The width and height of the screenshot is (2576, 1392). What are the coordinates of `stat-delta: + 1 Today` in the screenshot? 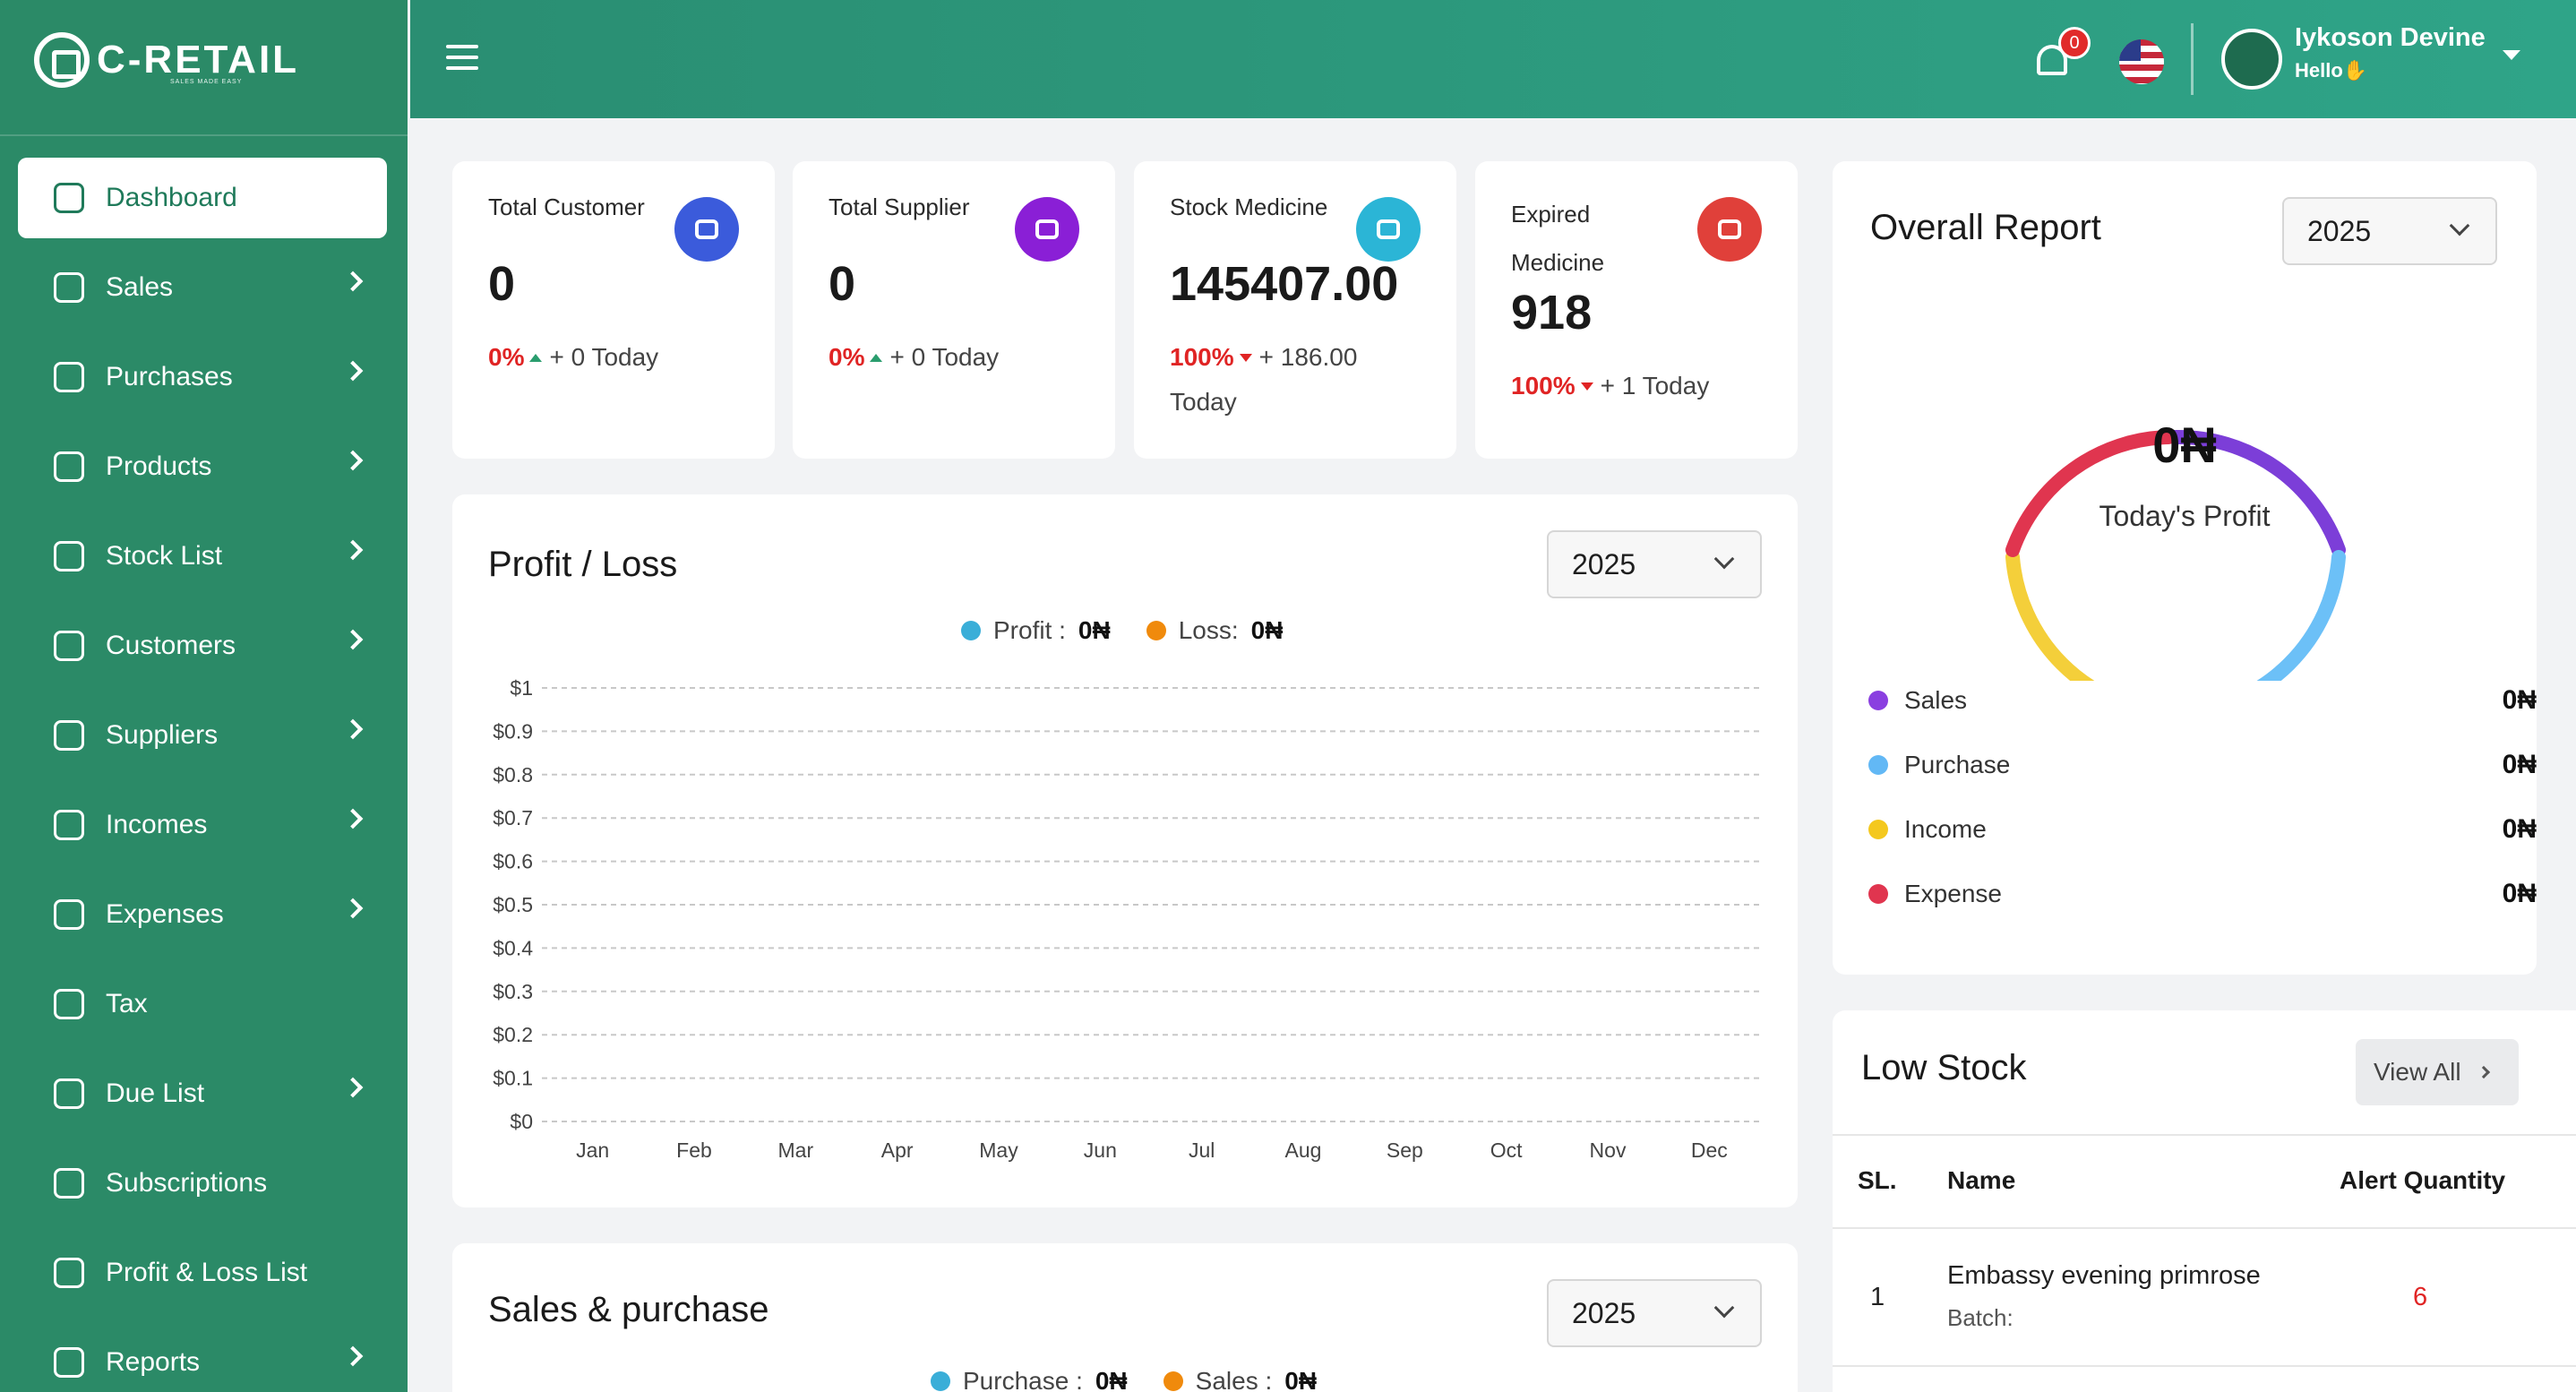 It's located at (1655, 386).